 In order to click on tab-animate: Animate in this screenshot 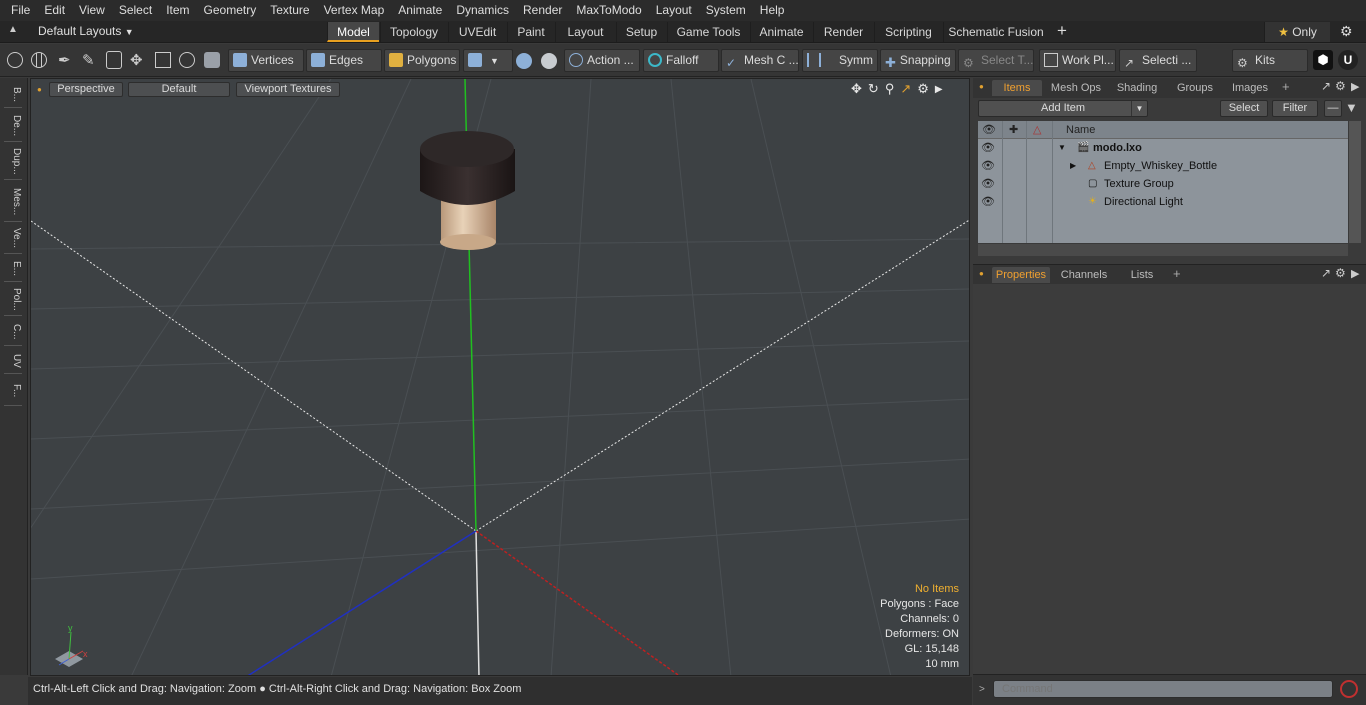, I will do `click(781, 32)`.